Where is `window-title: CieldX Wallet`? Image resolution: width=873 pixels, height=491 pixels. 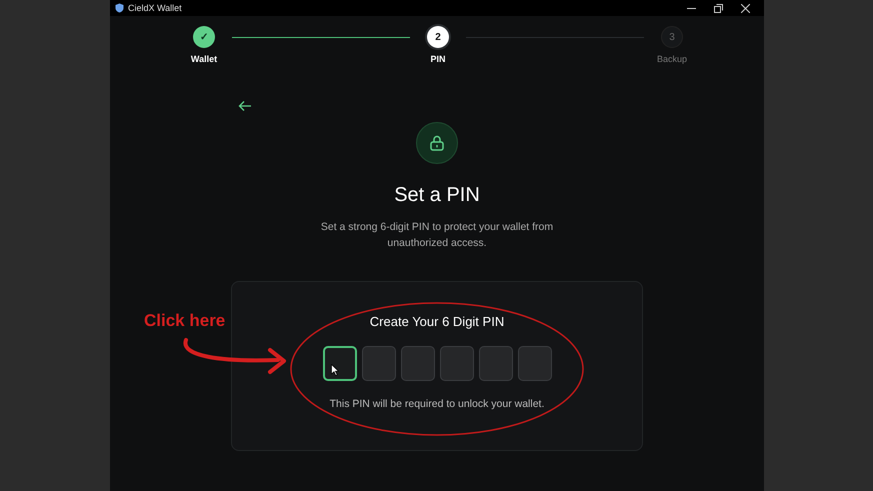
window-title: CieldX Wallet is located at coordinates (155, 8).